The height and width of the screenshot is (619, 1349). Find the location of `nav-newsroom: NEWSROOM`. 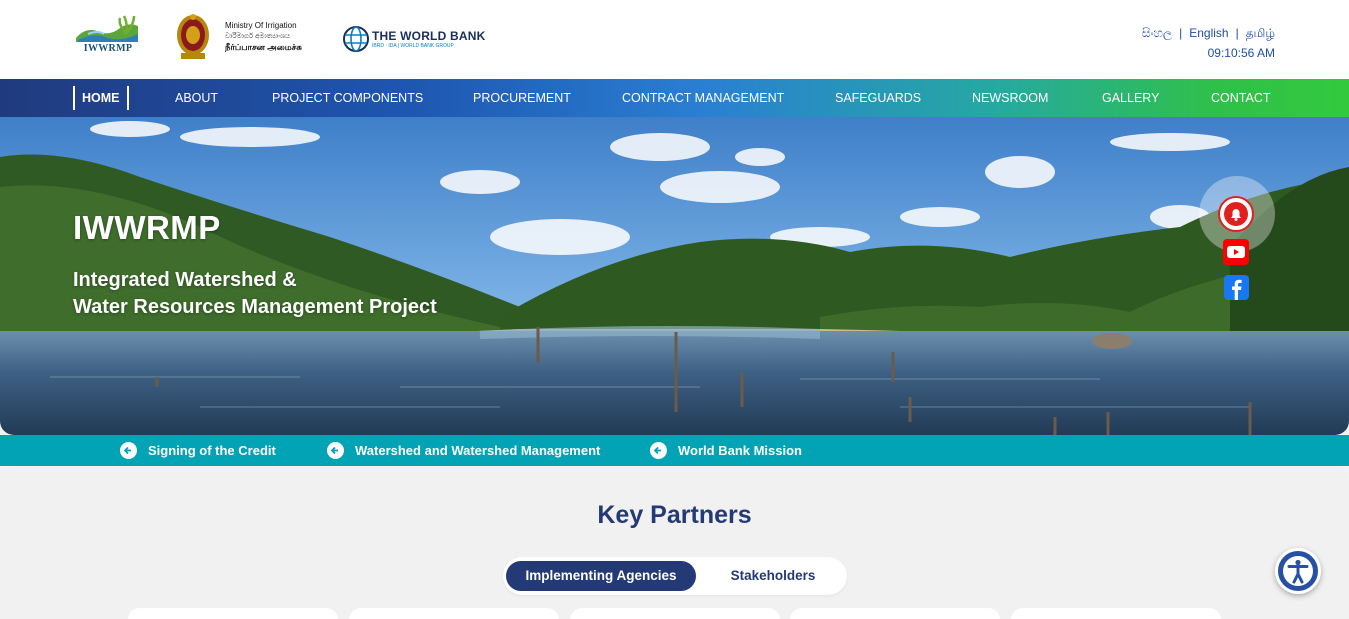

nav-newsroom: NEWSROOM is located at coordinates (1010, 98).